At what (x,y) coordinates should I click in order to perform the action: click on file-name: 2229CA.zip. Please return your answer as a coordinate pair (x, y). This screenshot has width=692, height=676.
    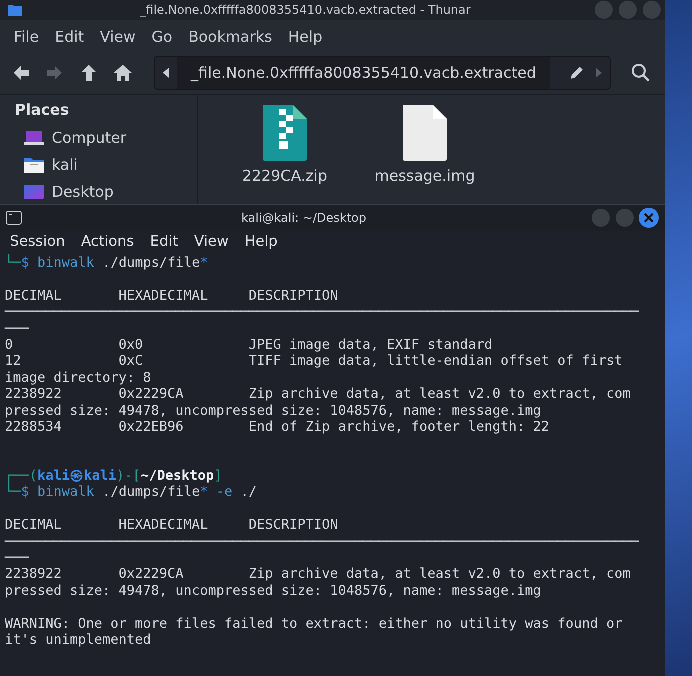
    Looking at the image, I should click on (285, 176).